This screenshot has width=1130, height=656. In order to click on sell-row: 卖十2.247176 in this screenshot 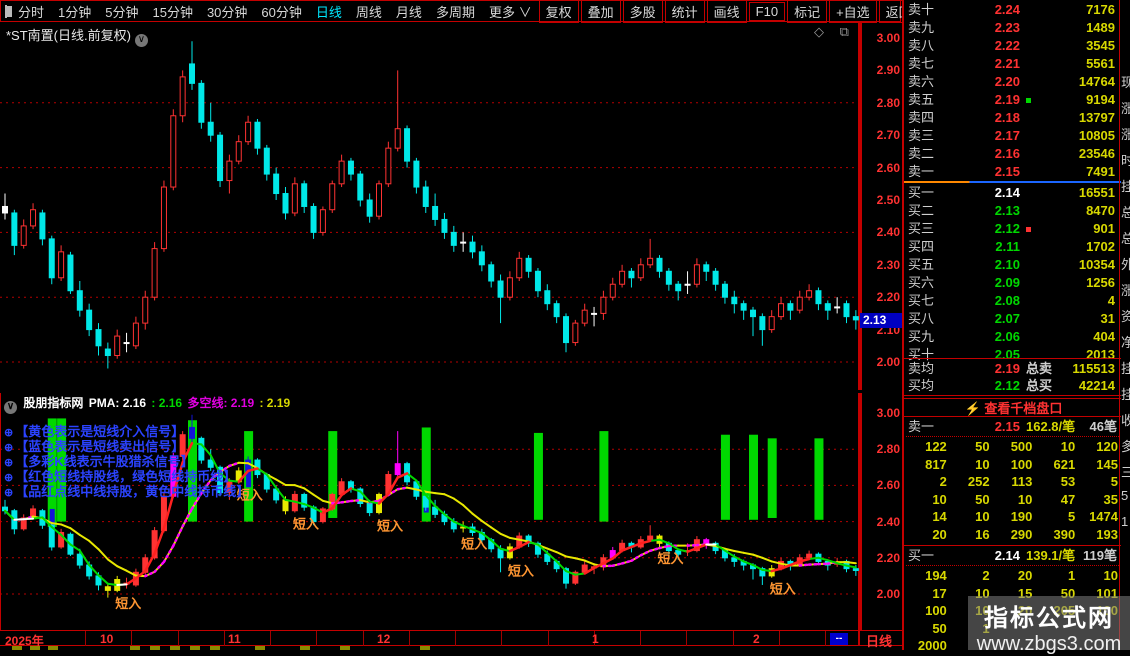, I will do `click(1012, 10)`.